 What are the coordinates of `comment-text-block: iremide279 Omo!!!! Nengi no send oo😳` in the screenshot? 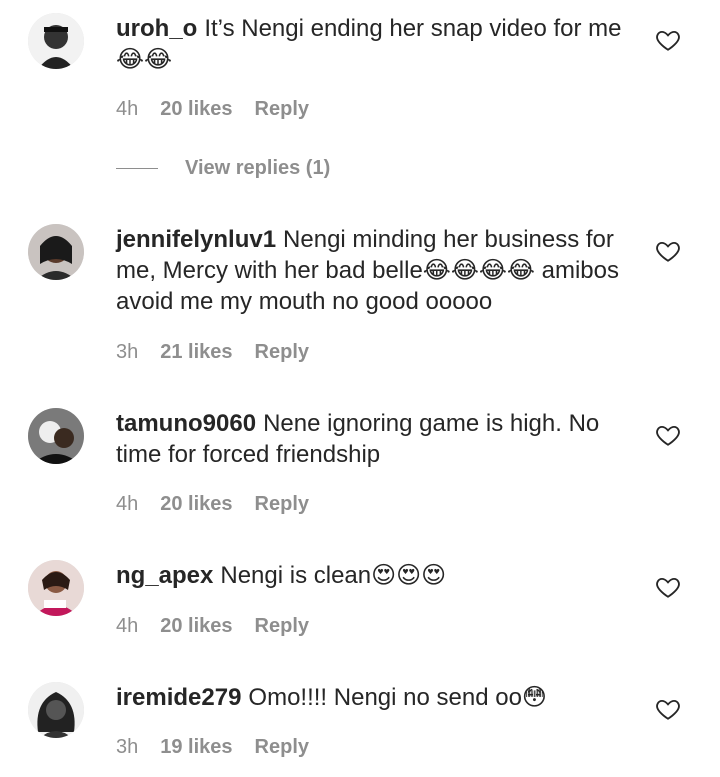 It's located at (373, 697).